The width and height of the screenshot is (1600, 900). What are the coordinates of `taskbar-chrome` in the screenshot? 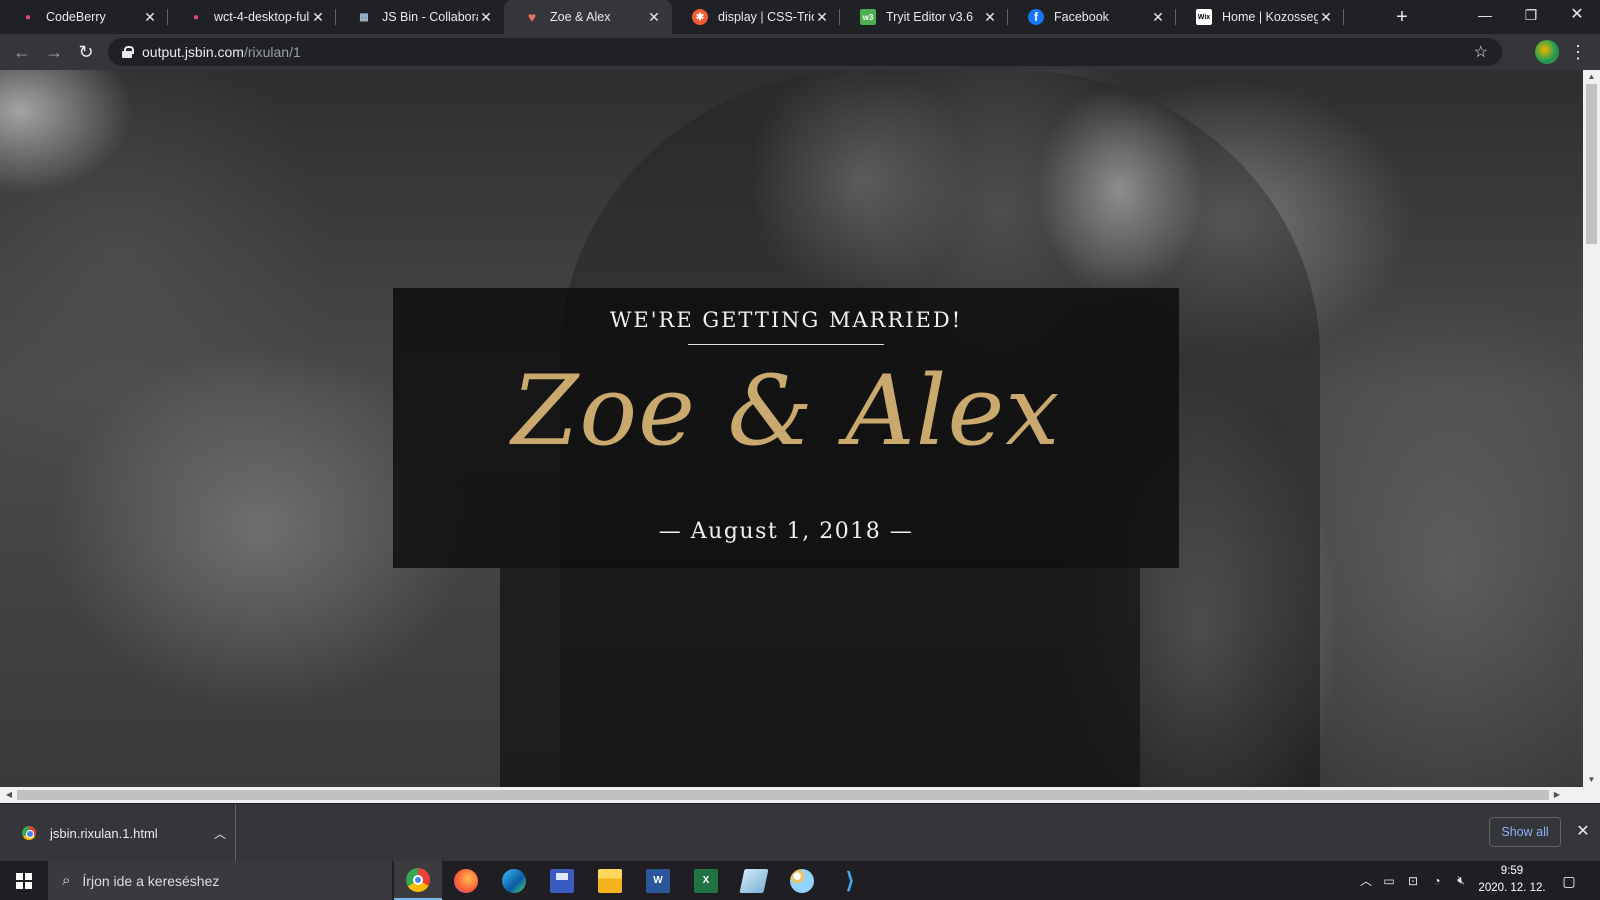 It's located at (418, 880).